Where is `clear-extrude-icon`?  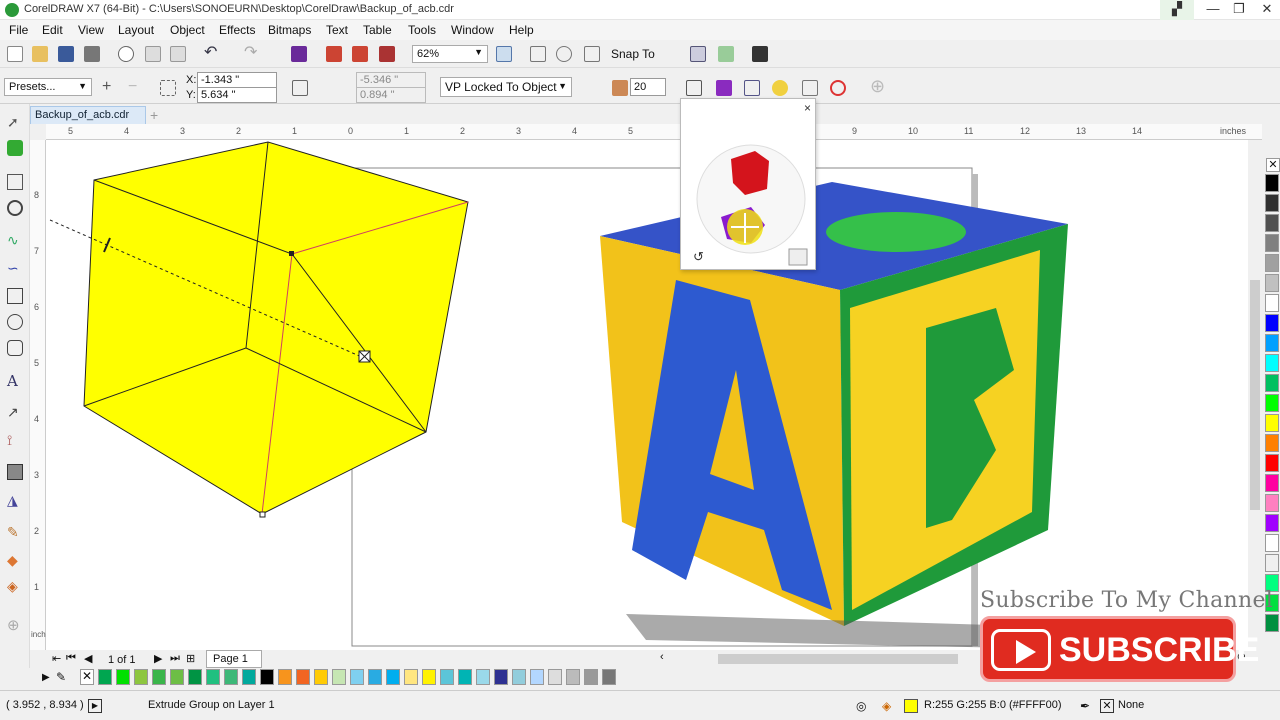
clear-extrude-icon is located at coordinates (838, 88).